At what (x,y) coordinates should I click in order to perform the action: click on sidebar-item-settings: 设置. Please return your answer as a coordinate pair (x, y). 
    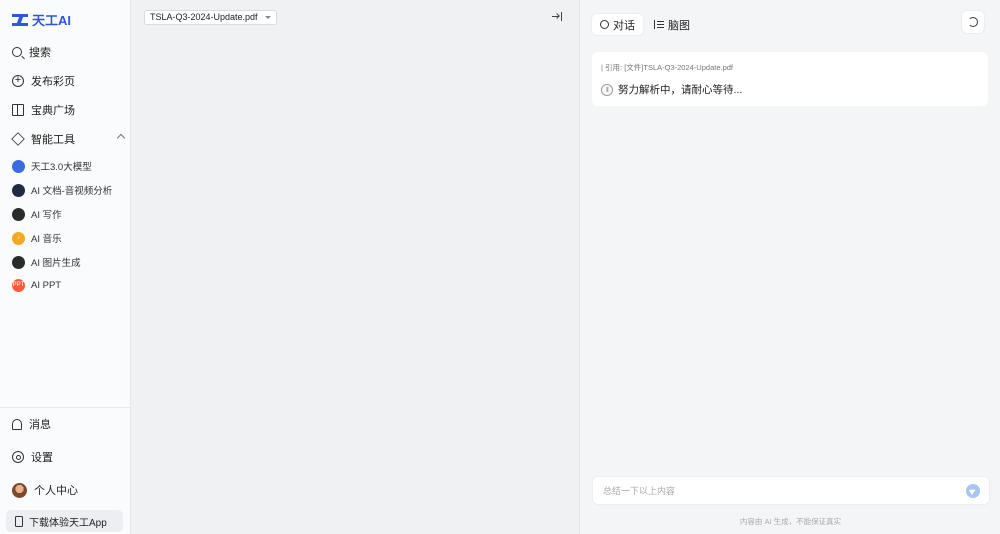
    Looking at the image, I should click on (68, 457).